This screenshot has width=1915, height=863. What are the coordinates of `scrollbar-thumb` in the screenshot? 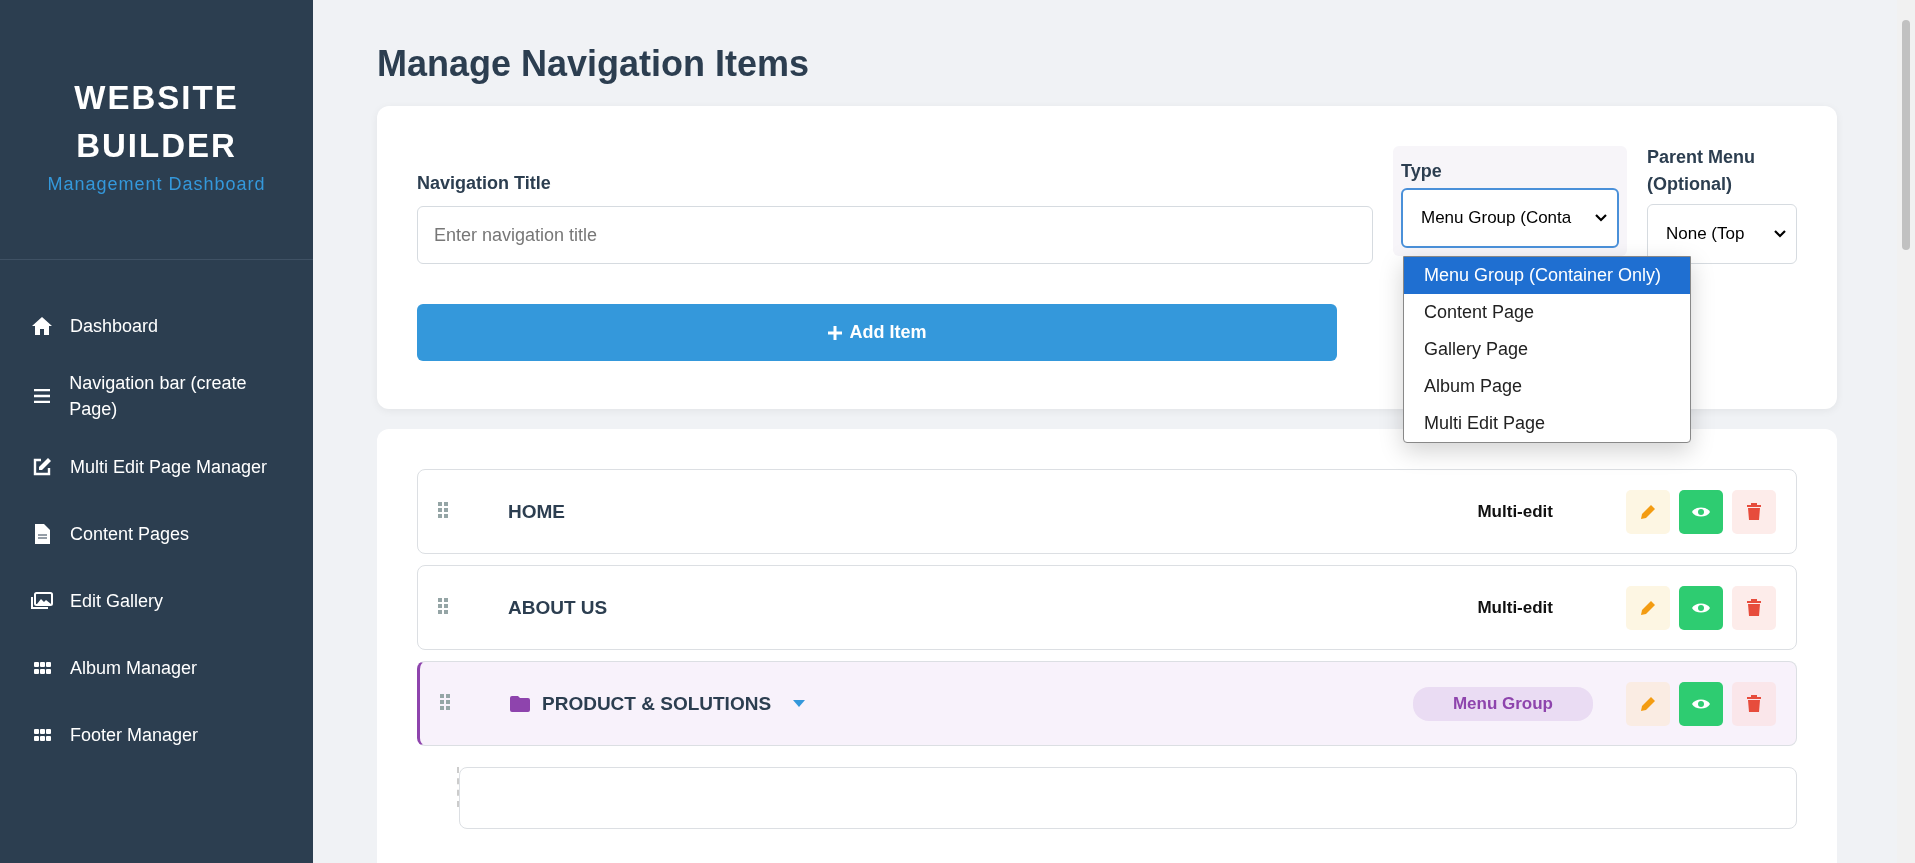 It's located at (1906, 135).